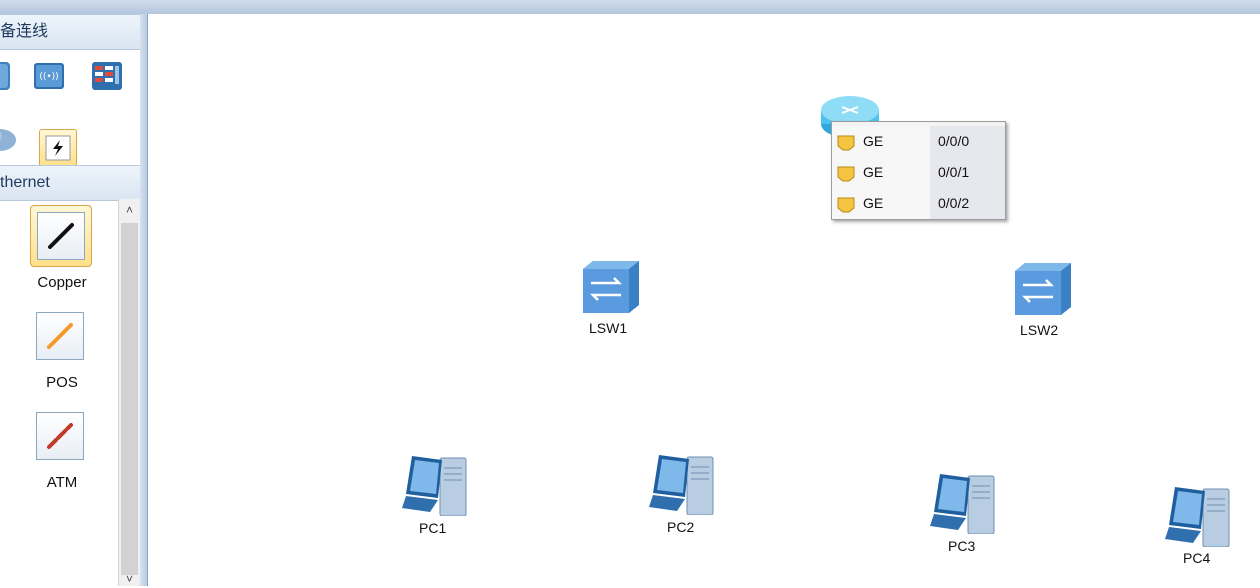 Image resolution: width=1260 pixels, height=588 pixels. Describe the element at coordinates (9, 138) in the screenshot. I see `cloud-category-icon` at that location.